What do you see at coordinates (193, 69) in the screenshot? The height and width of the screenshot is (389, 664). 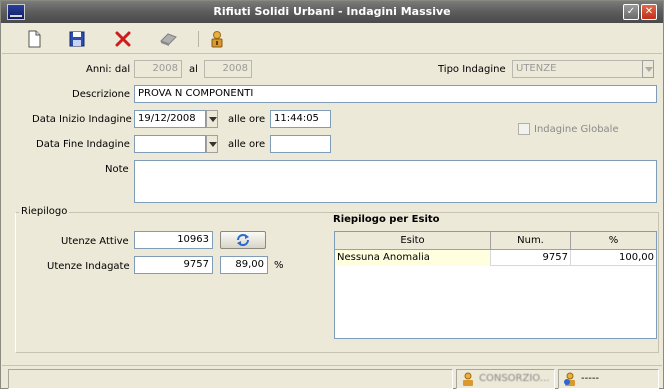 I see `anni-al-label: al` at bounding box center [193, 69].